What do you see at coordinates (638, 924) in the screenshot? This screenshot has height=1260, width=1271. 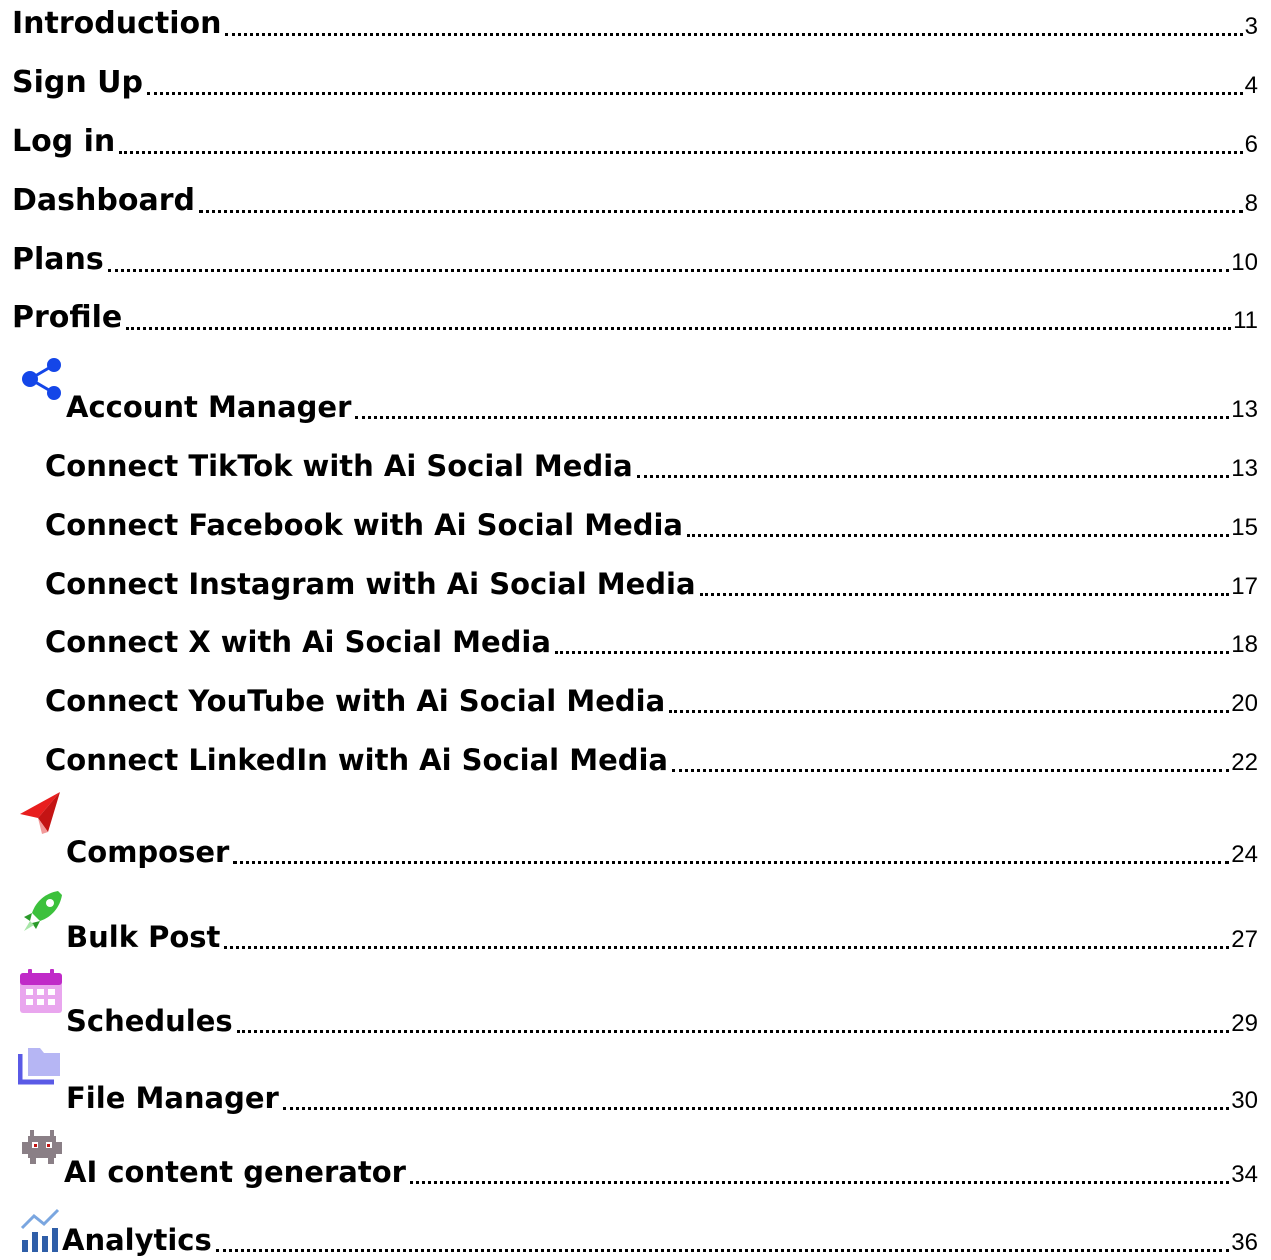 I see `toc-entry-bulk-post: Bulk Post 27` at bounding box center [638, 924].